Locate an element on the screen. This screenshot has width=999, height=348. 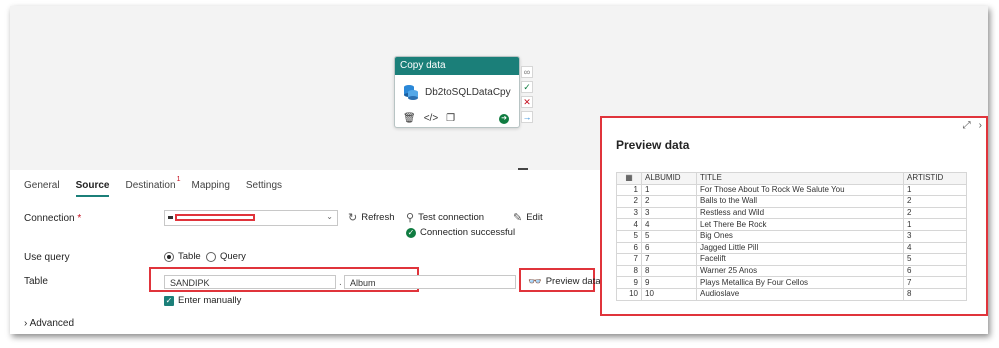
row-number: 10 is located at coordinates (629, 294).